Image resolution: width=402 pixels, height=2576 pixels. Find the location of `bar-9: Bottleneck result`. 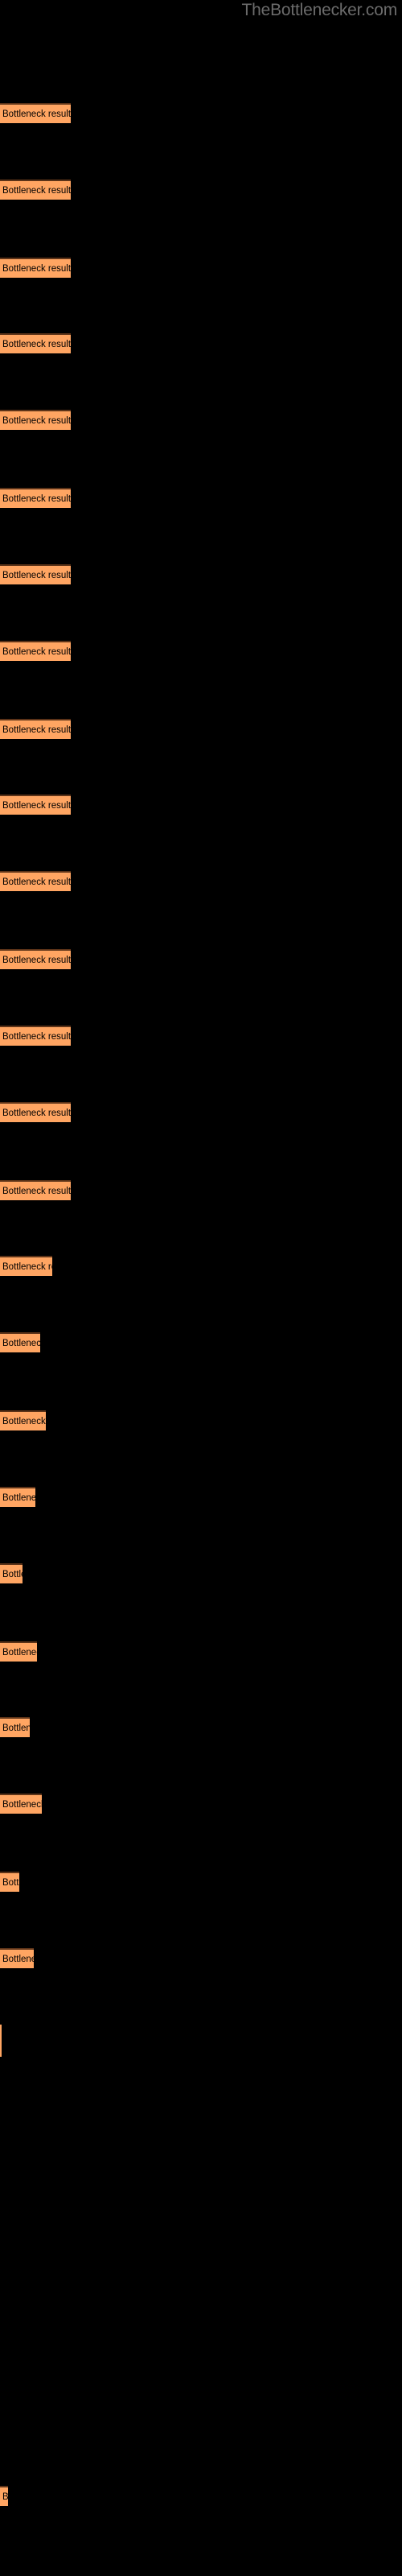

bar-9: Bottleneck result is located at coordinates (35, 805).